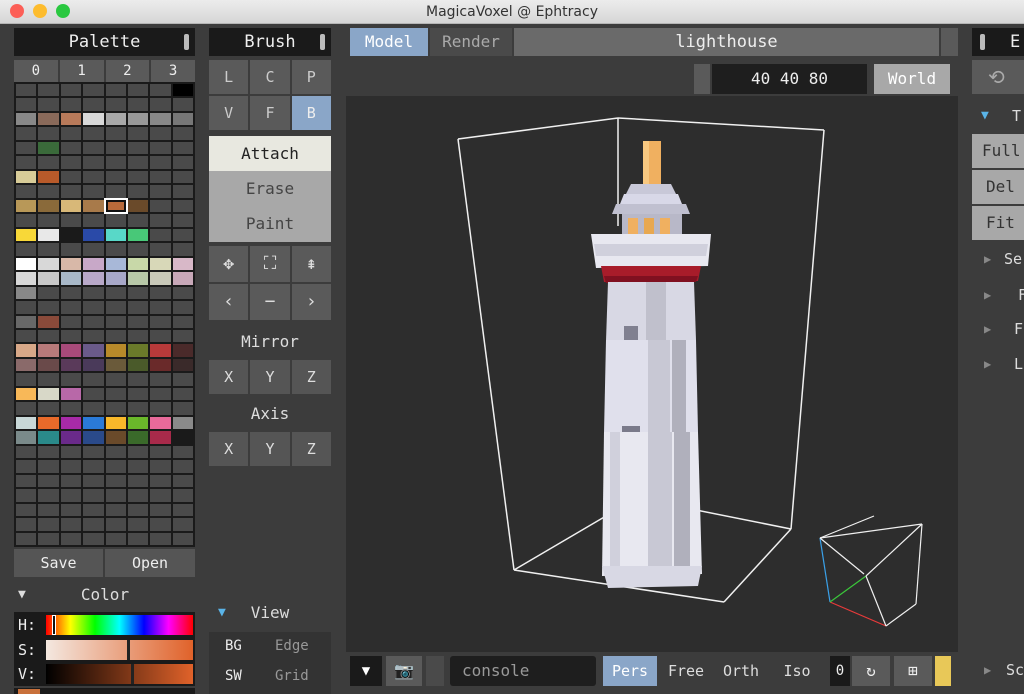  What do you see at coordinates (270, 153) in the screenshot?
I see `mode-attach: Attach` at bounding box center [270, 153].